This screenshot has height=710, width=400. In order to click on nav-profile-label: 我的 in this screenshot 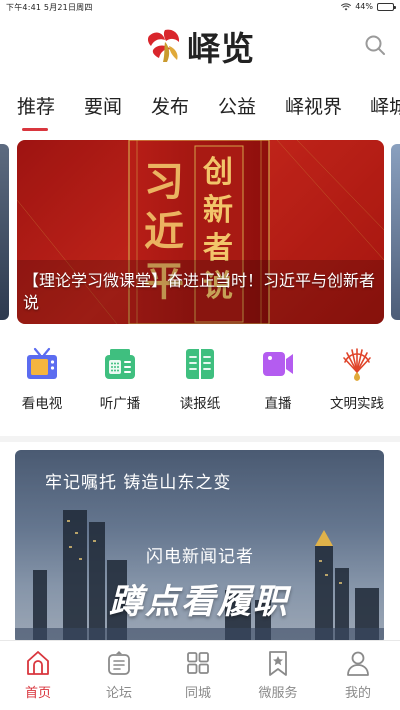, I will do `click(357, 693)`.